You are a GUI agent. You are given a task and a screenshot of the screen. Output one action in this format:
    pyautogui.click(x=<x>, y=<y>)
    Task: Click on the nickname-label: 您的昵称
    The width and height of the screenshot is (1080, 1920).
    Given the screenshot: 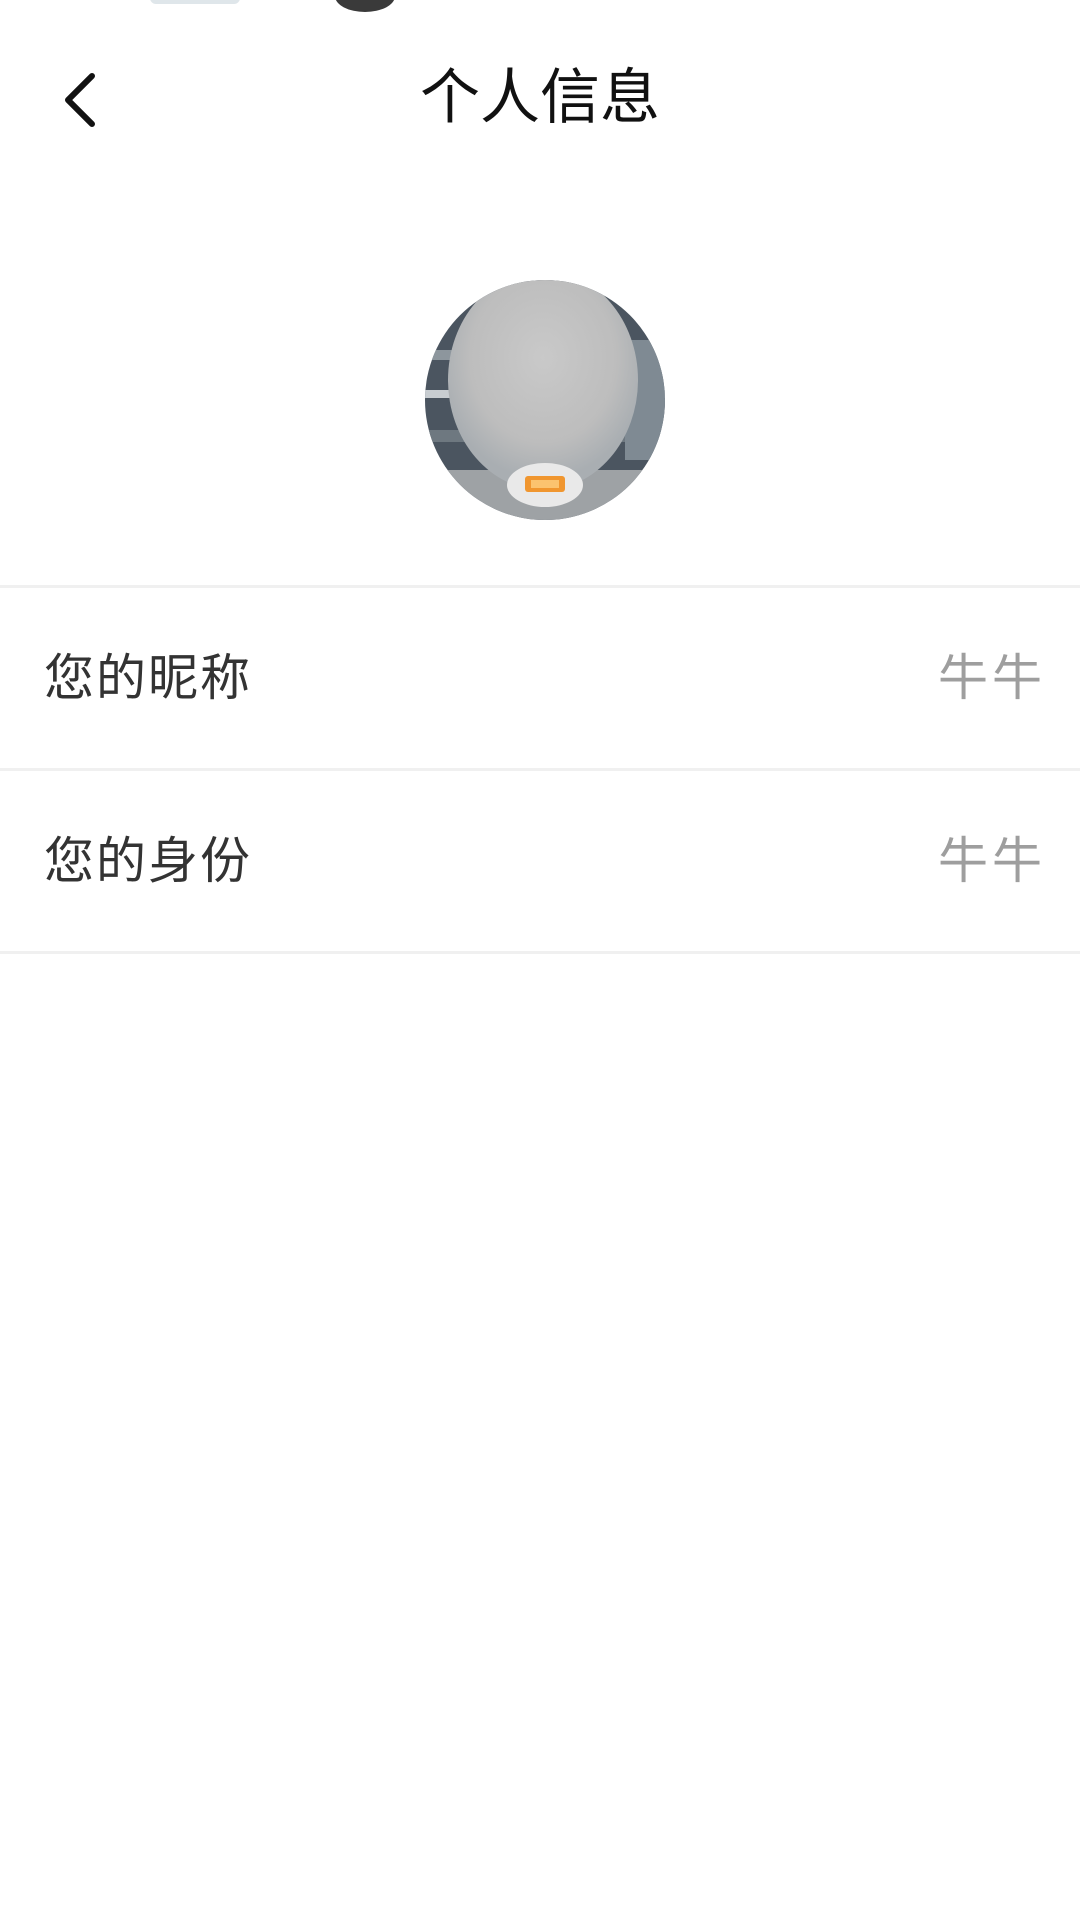 What is the action you would take?
    pyautogui.click(x=148, y=678)
    